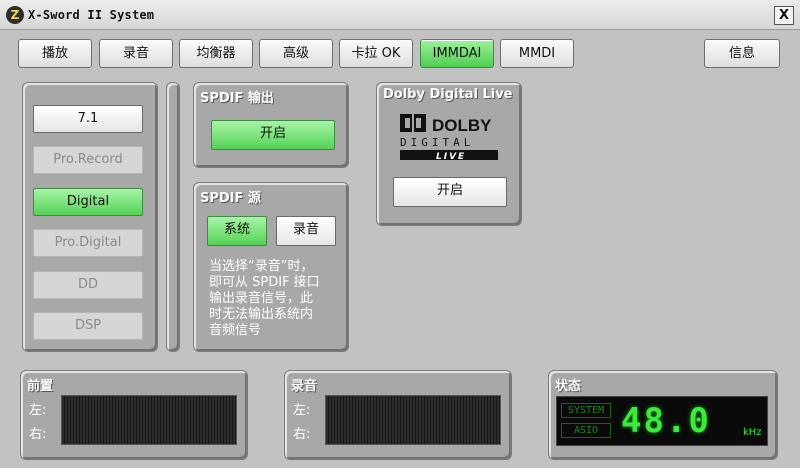 This screenshot has height=468, width=800. Describe the element at coordinates (752, 432) in the screenshot. I see `sample-rate-unit: kHz` at that location.